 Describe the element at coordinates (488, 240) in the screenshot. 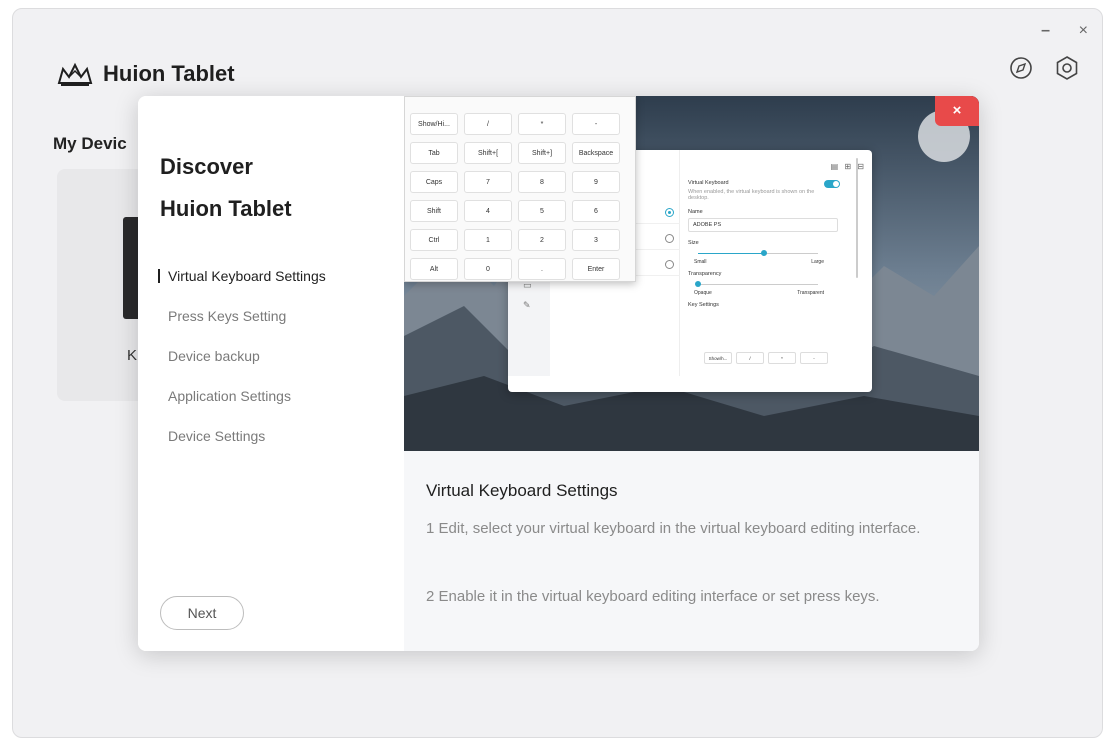

I see `vk-key: 1` at that location.